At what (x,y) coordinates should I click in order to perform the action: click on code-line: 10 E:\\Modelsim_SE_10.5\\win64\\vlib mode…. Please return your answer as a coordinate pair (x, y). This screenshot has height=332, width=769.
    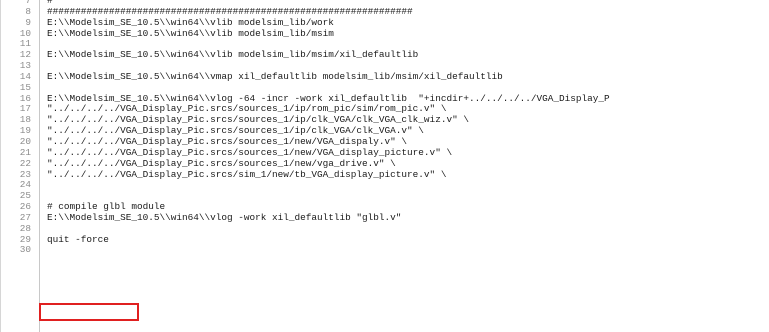
    Looking at the image, I should click on (385, 33).